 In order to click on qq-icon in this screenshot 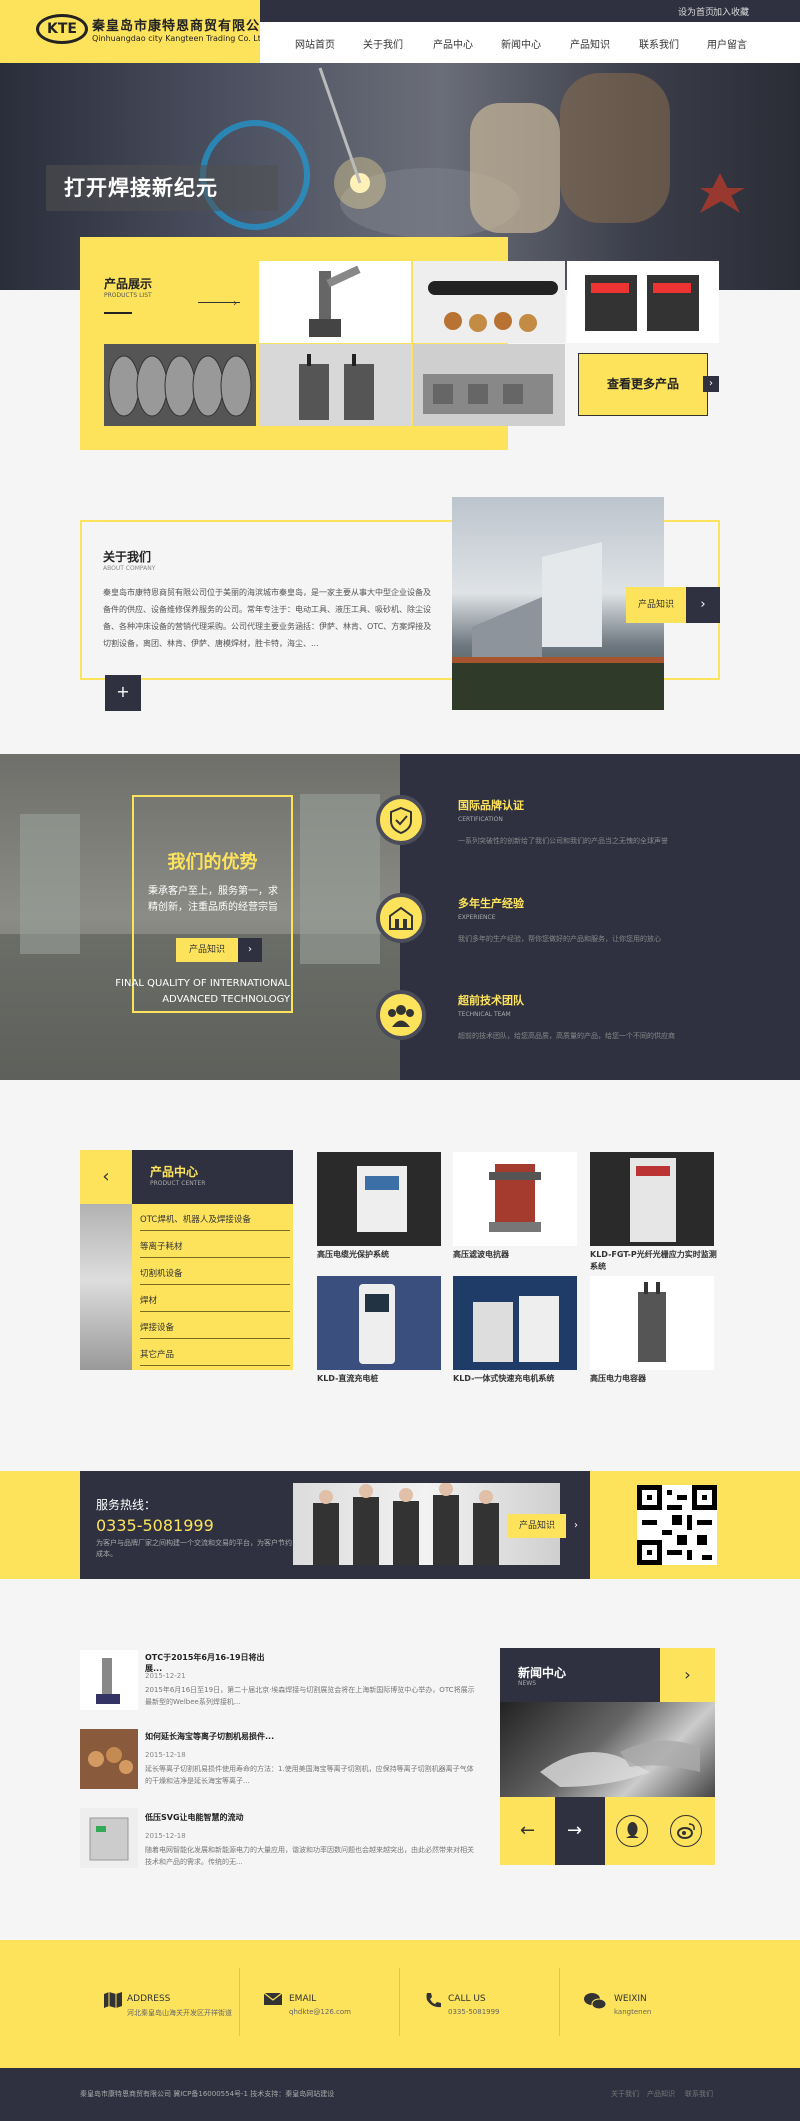, I will do `click(632, 1831)`.